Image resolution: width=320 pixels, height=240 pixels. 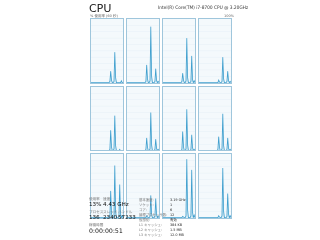 I want to click on speed-label: 速度, so click(x=107, y=199).